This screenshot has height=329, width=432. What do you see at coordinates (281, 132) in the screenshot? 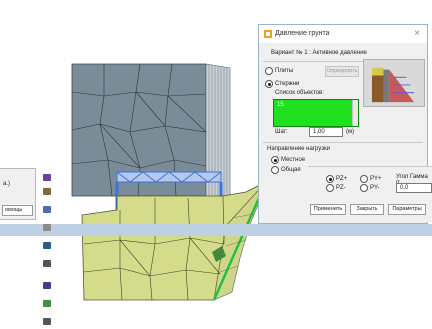
I see `step-label: Шаг:` at bounding box center [281, 132].